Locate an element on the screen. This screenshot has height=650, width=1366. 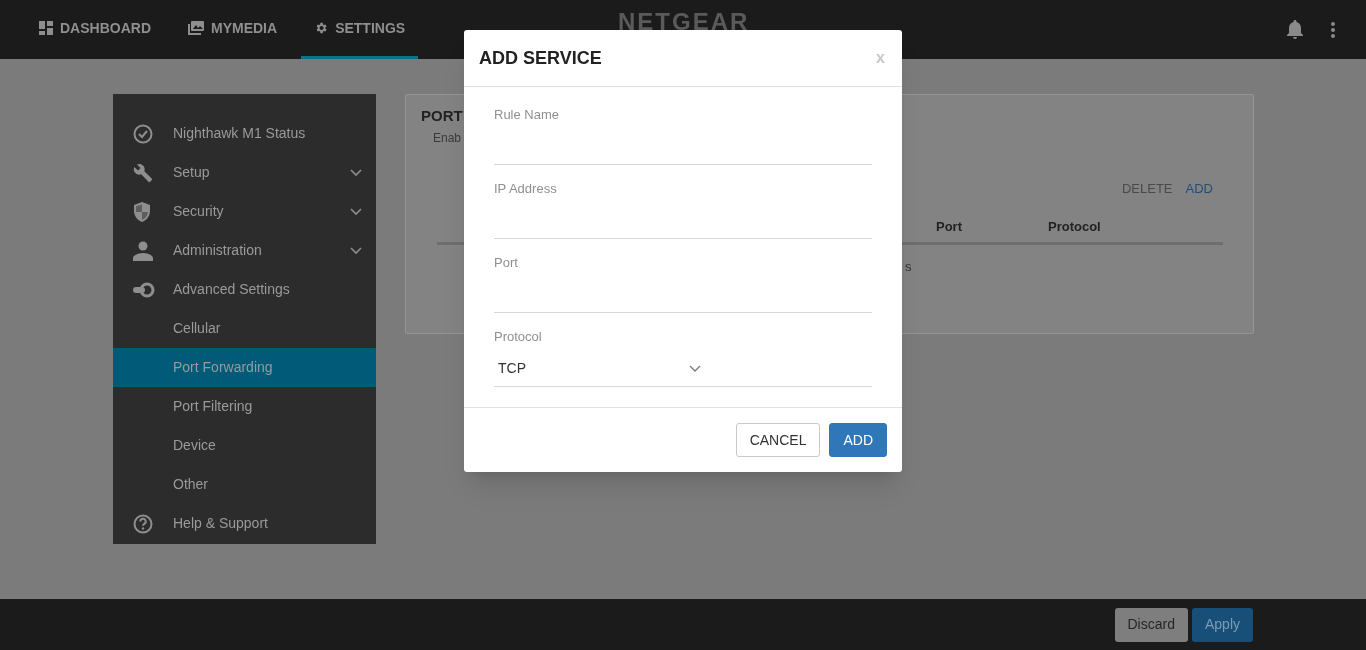
help-circle-icon is located at coordinates (143, 523).